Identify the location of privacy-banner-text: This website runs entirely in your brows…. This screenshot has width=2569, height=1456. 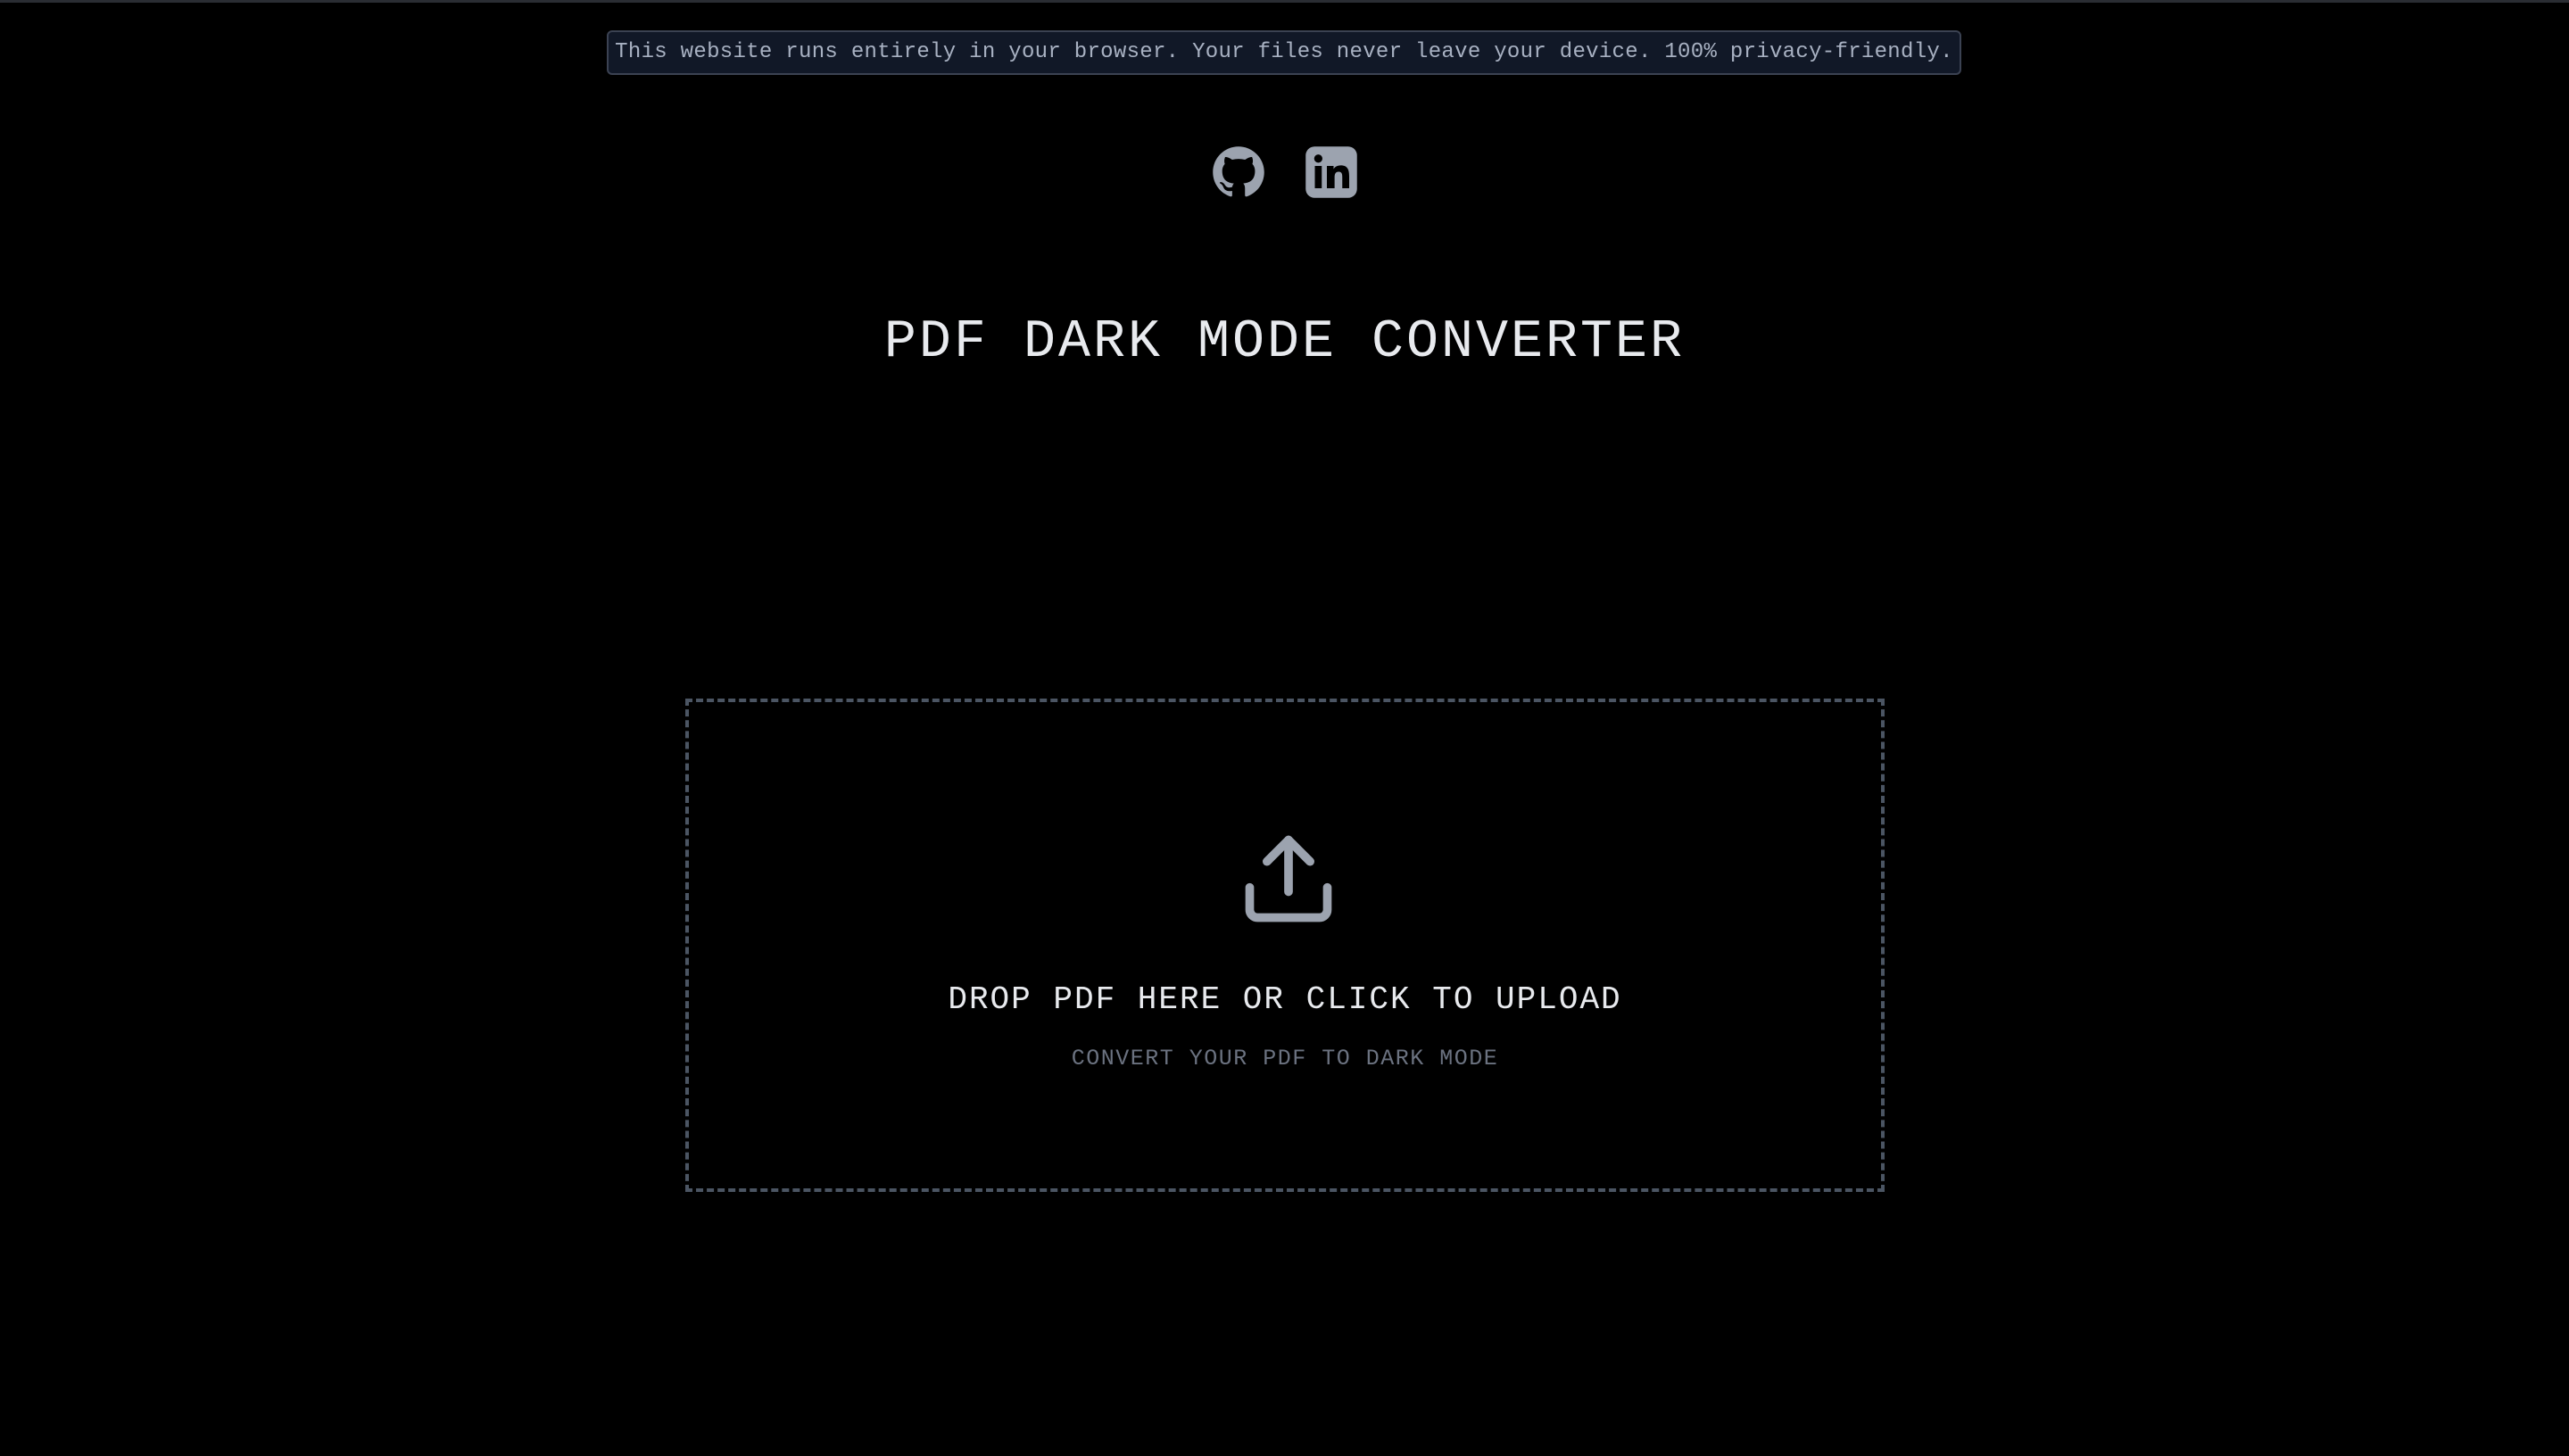
(1284, 52).